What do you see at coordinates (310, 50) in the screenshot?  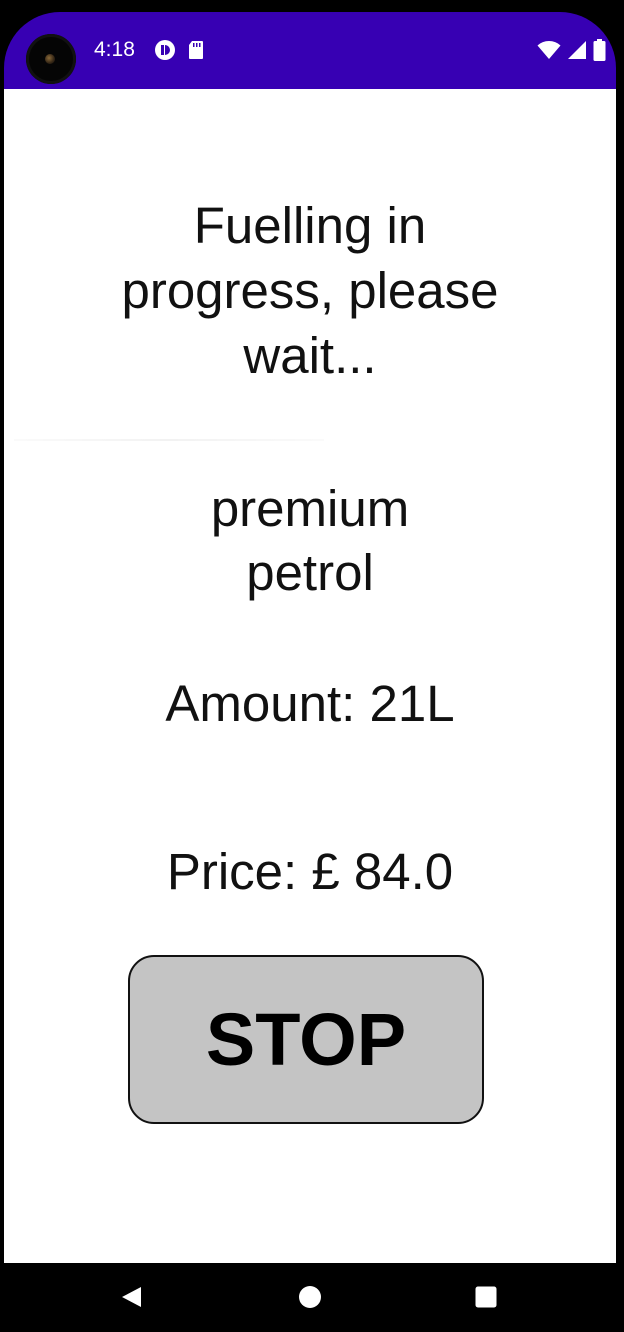 I see `status-bar: 4:18` at bounding box center [310, 50].